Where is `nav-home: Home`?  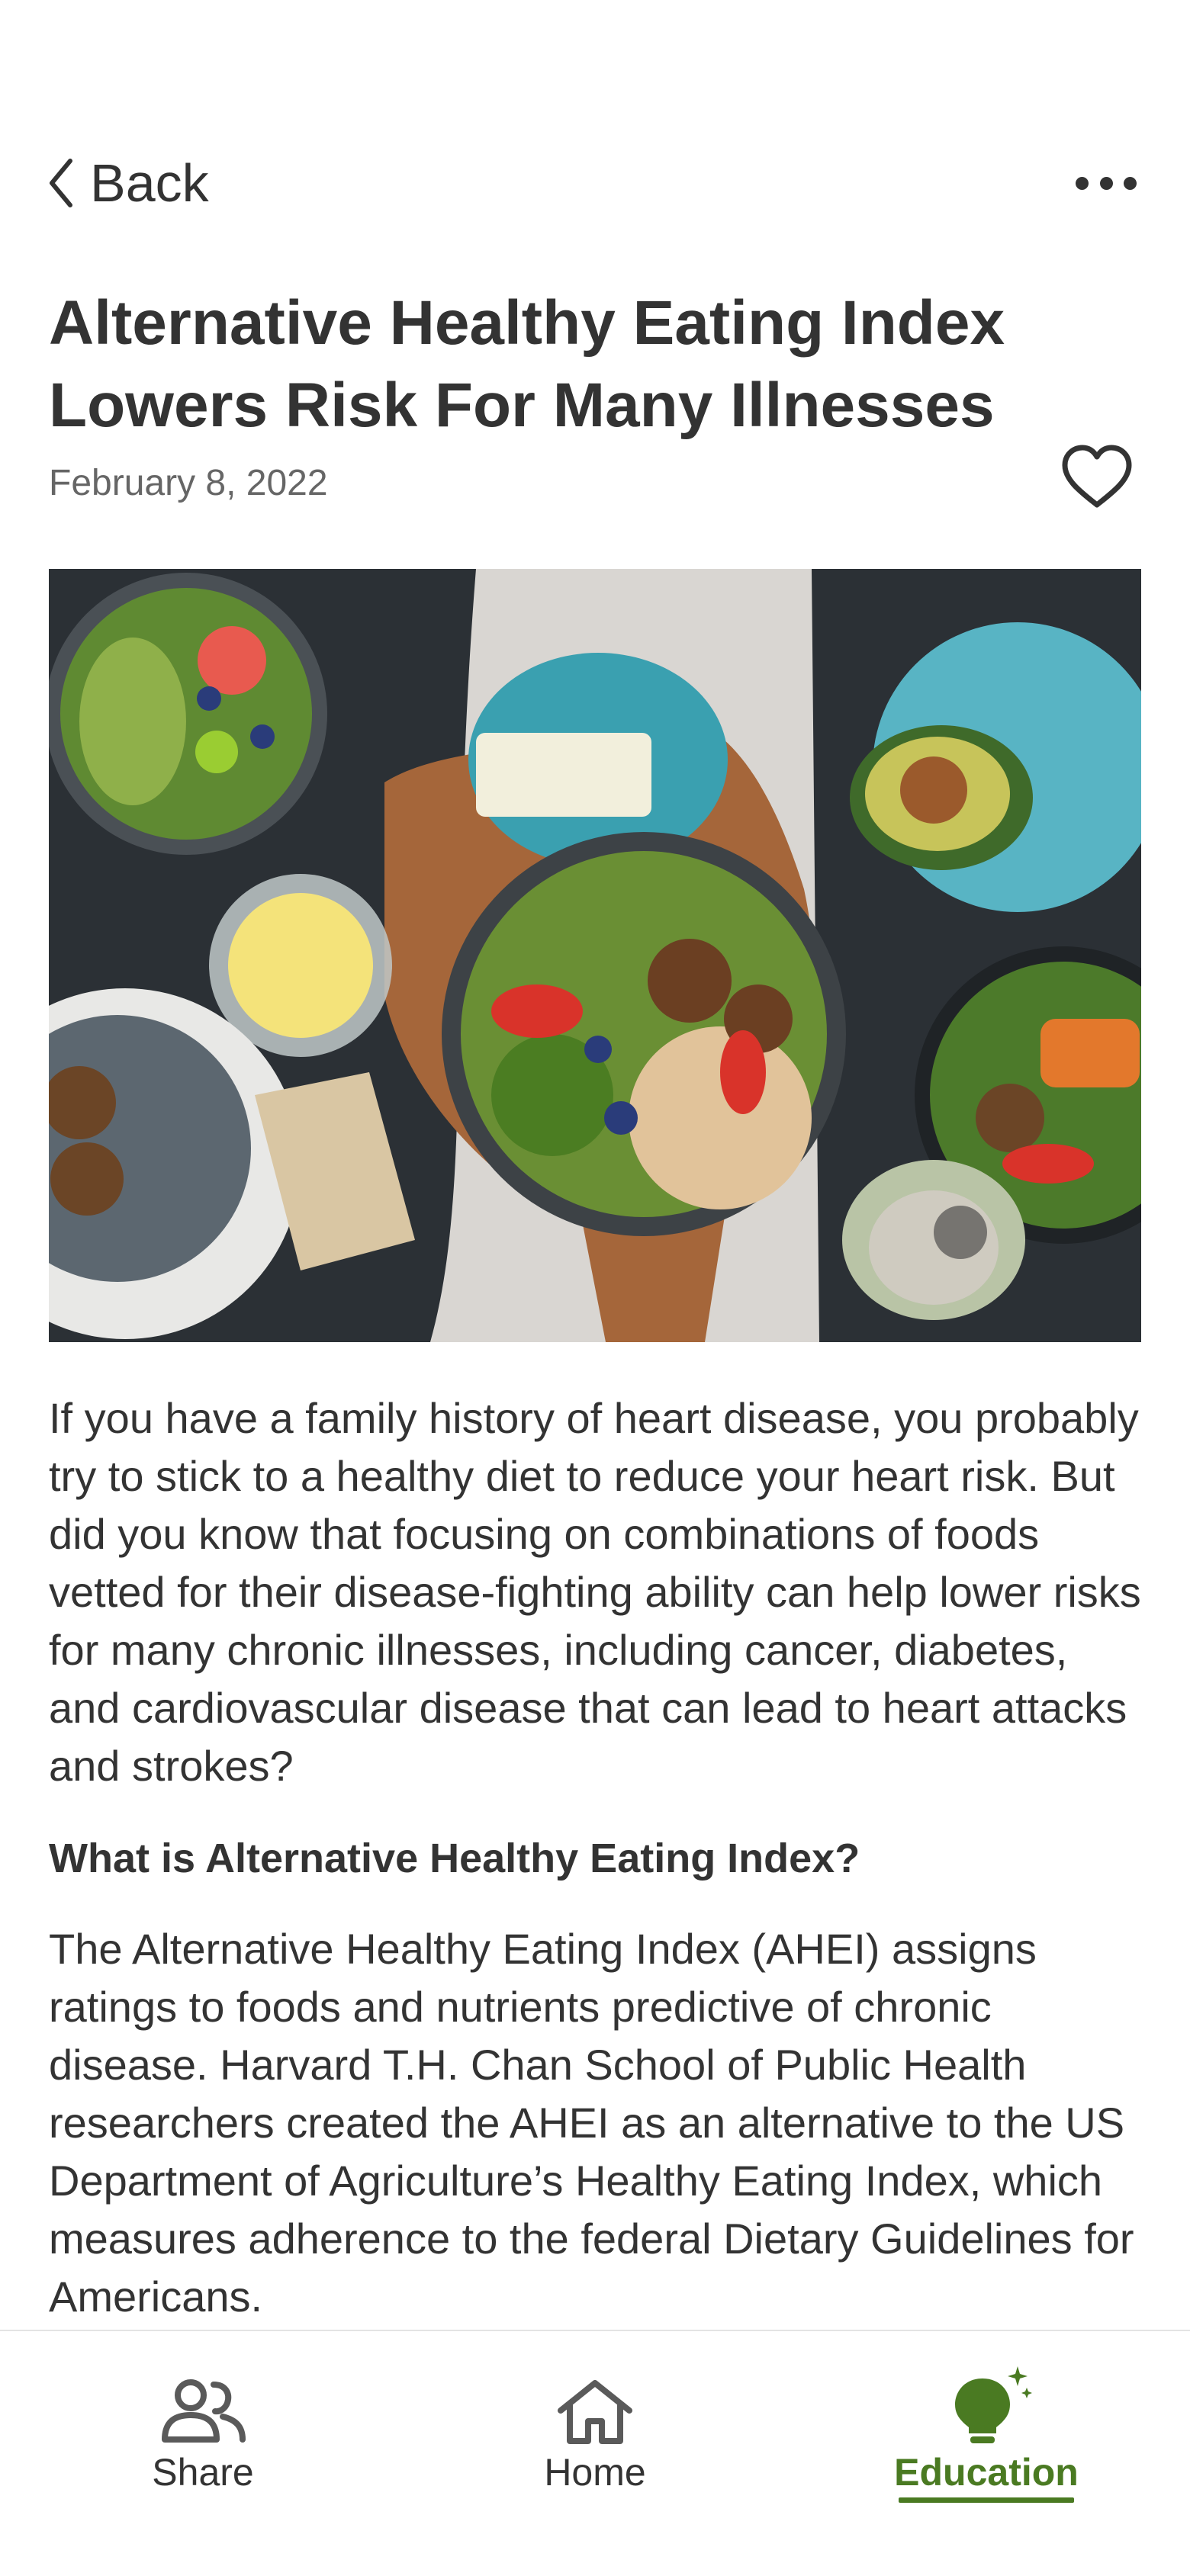 nav-home: Home is located at coordinates (595, 2453).